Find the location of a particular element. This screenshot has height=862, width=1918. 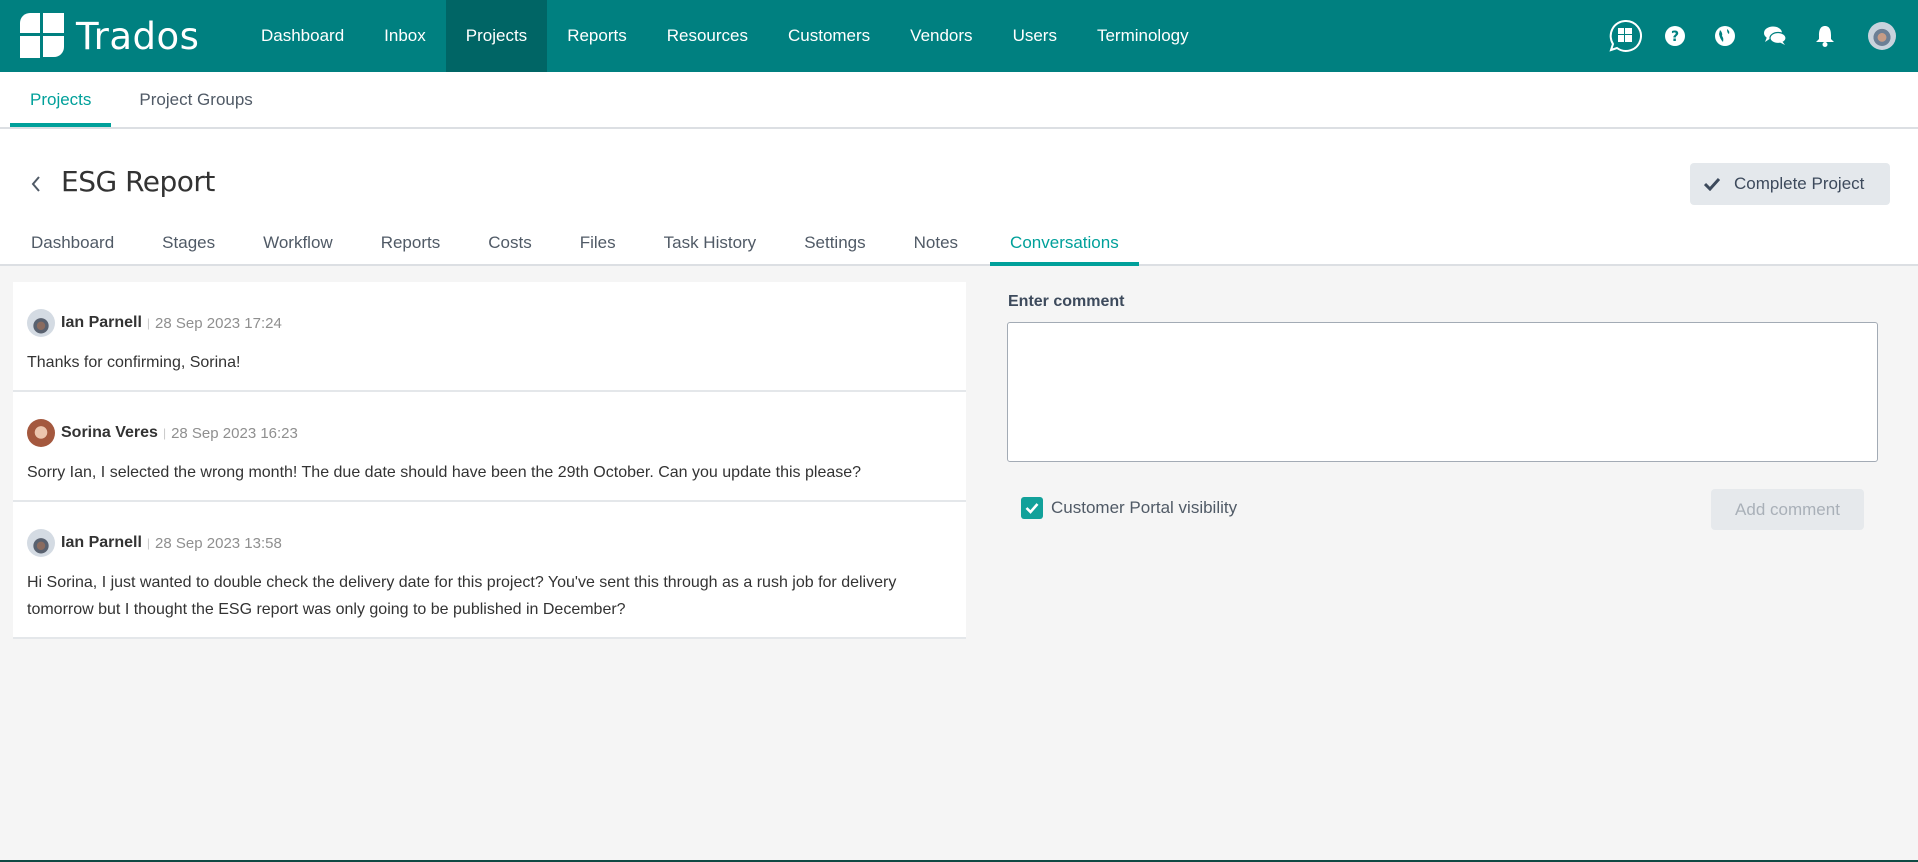

top-icons: ? is located at coordinates (1759, 36).